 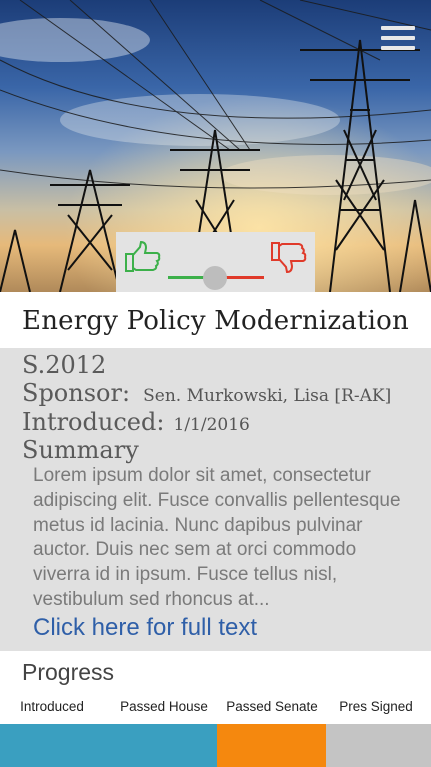 What do you see at coordinates (398, 38) in the screenshot?
I see `menu-button` at bounding box center [398, 38].